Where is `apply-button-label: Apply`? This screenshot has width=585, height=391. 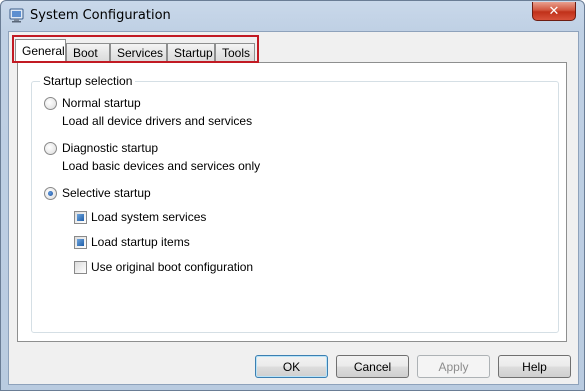
apply-button-label: Apply is located at coordinates (453, 366).